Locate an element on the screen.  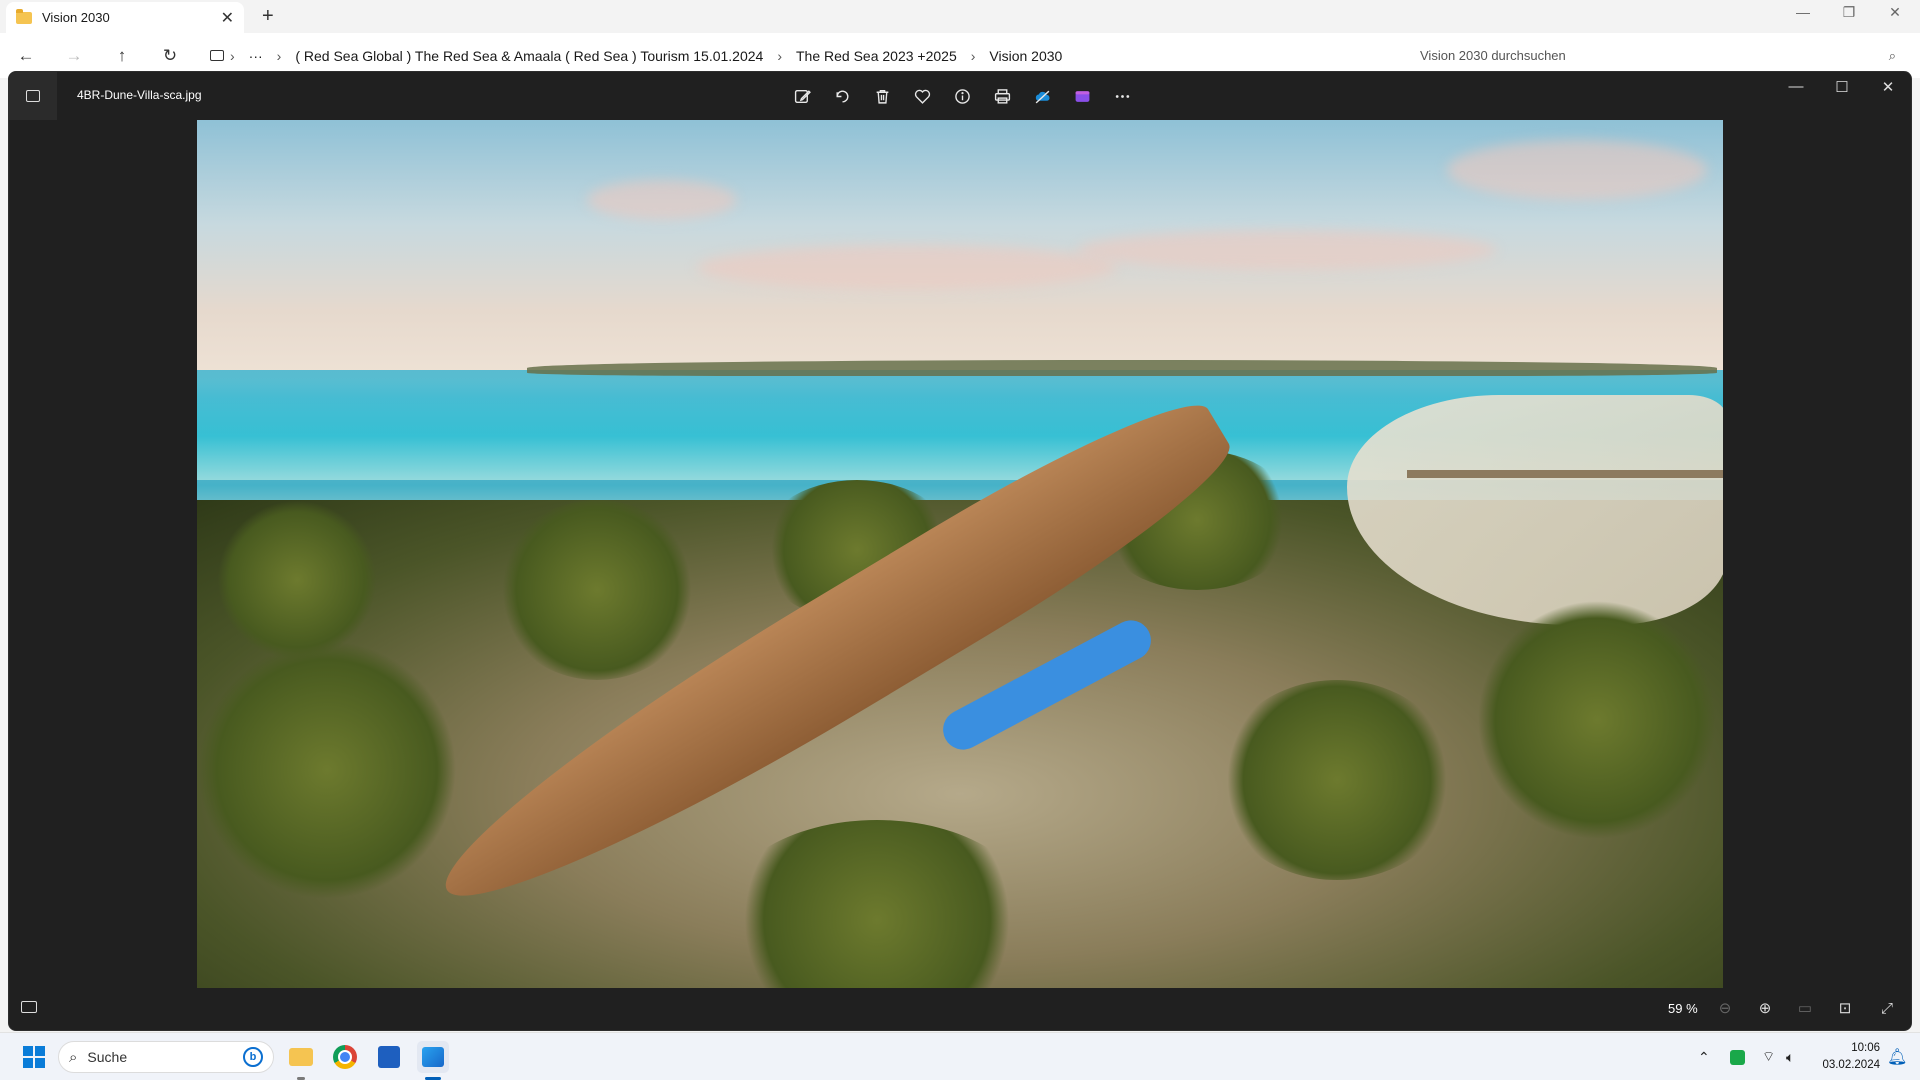
image-icon is located at coordinates (33, 96).